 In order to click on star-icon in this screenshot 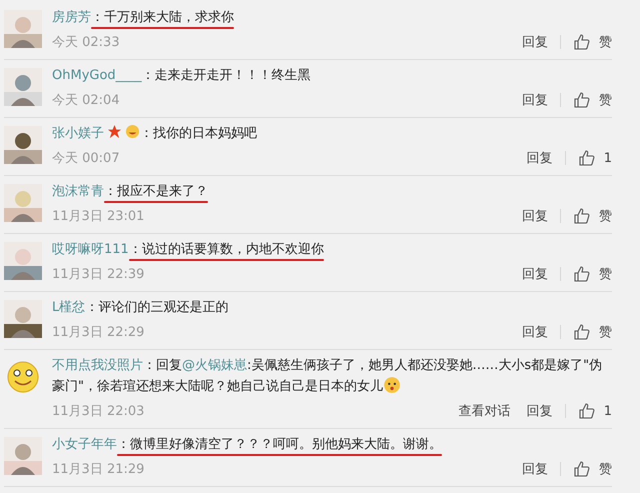, I will do `click(114, 131)`.